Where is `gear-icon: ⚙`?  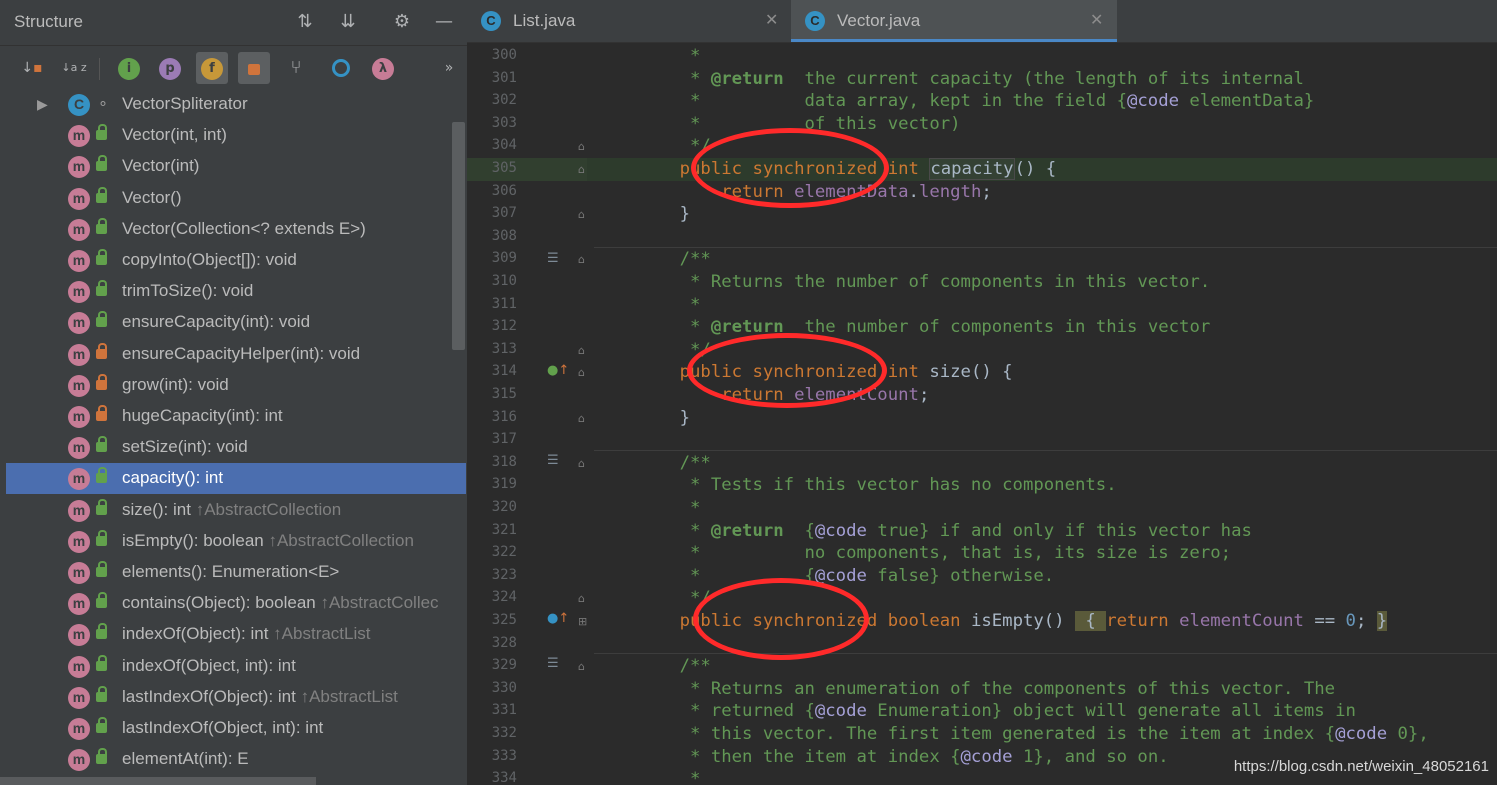
gear-icon: ⚙ is located at coordinates (402, 22).